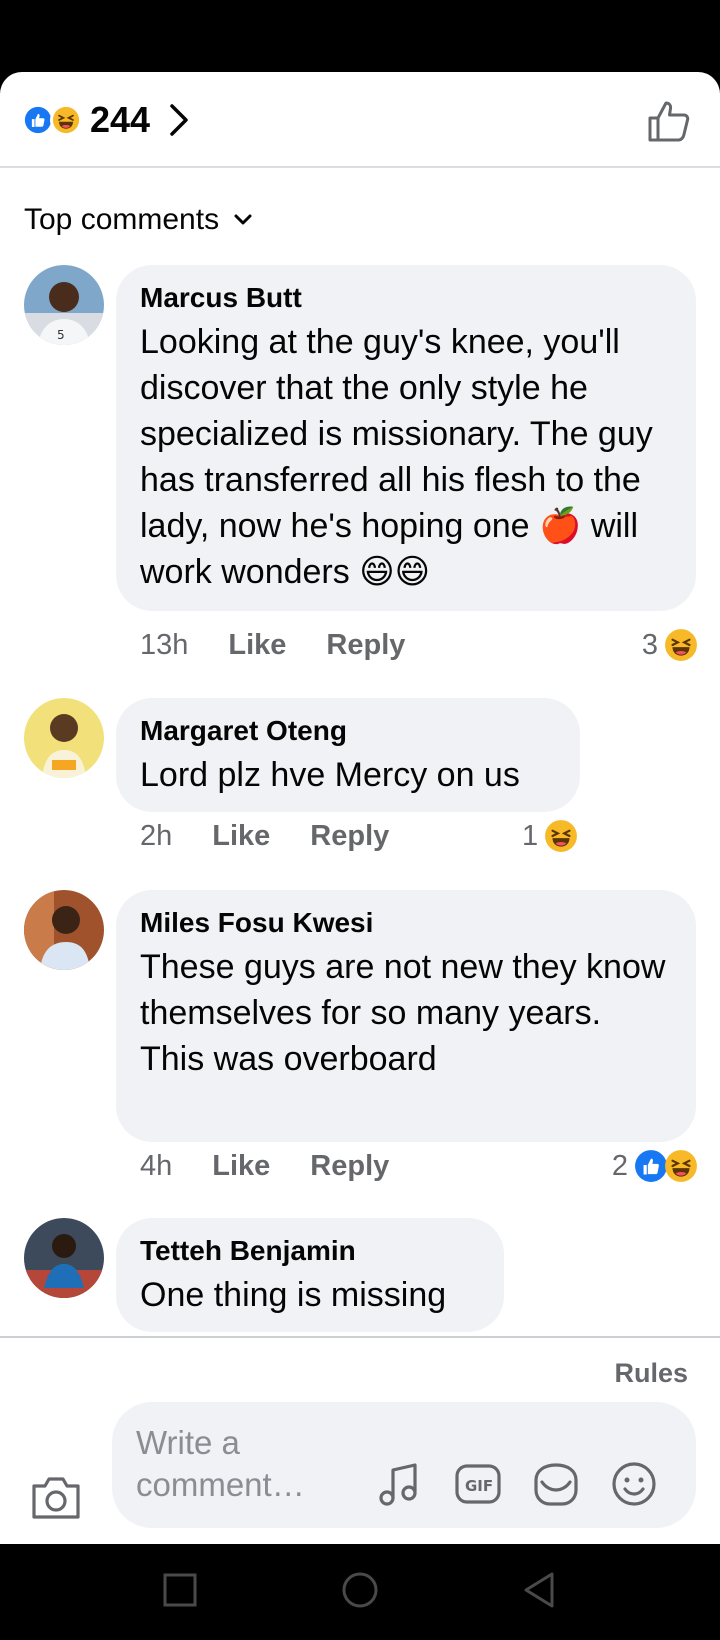 The image size is (720, 1640). What do you see at coordinates (540, 1590) in the screenshot?
I see `back-icon` at bounding box center [540, 1590].